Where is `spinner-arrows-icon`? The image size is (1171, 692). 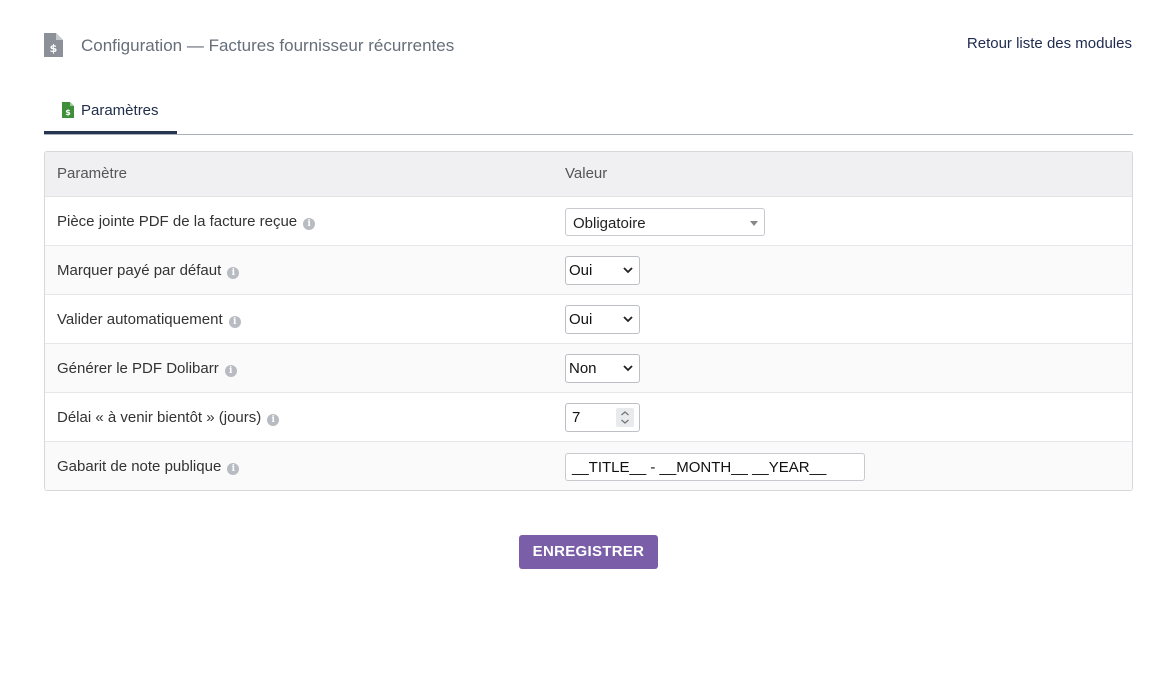 spinner-arrows-icon is located at coordinates (625, 417).